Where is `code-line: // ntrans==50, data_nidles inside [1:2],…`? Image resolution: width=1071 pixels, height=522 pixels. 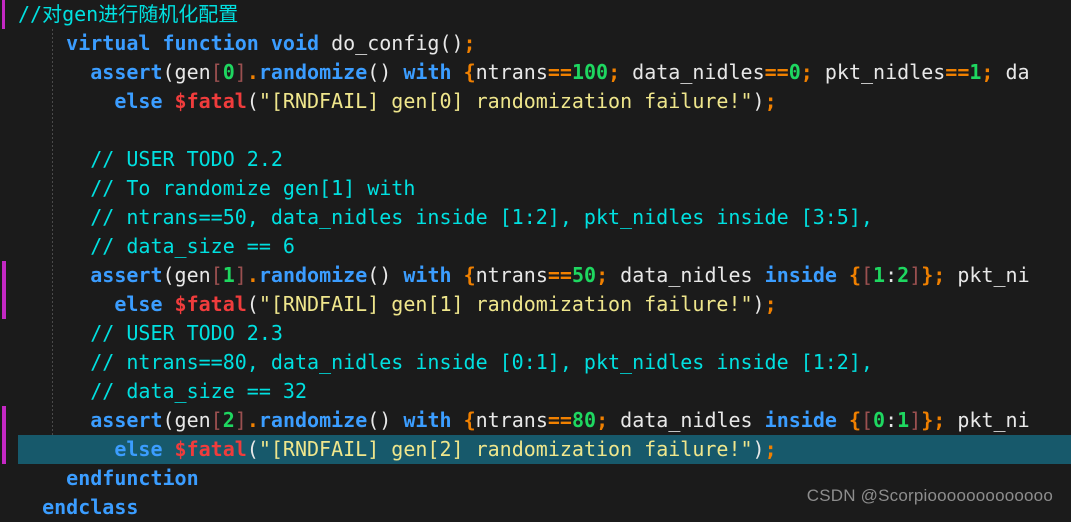
code-line: // ntrans==50, data_nidles inside [1:2],… is located at coordinates (535, 217).